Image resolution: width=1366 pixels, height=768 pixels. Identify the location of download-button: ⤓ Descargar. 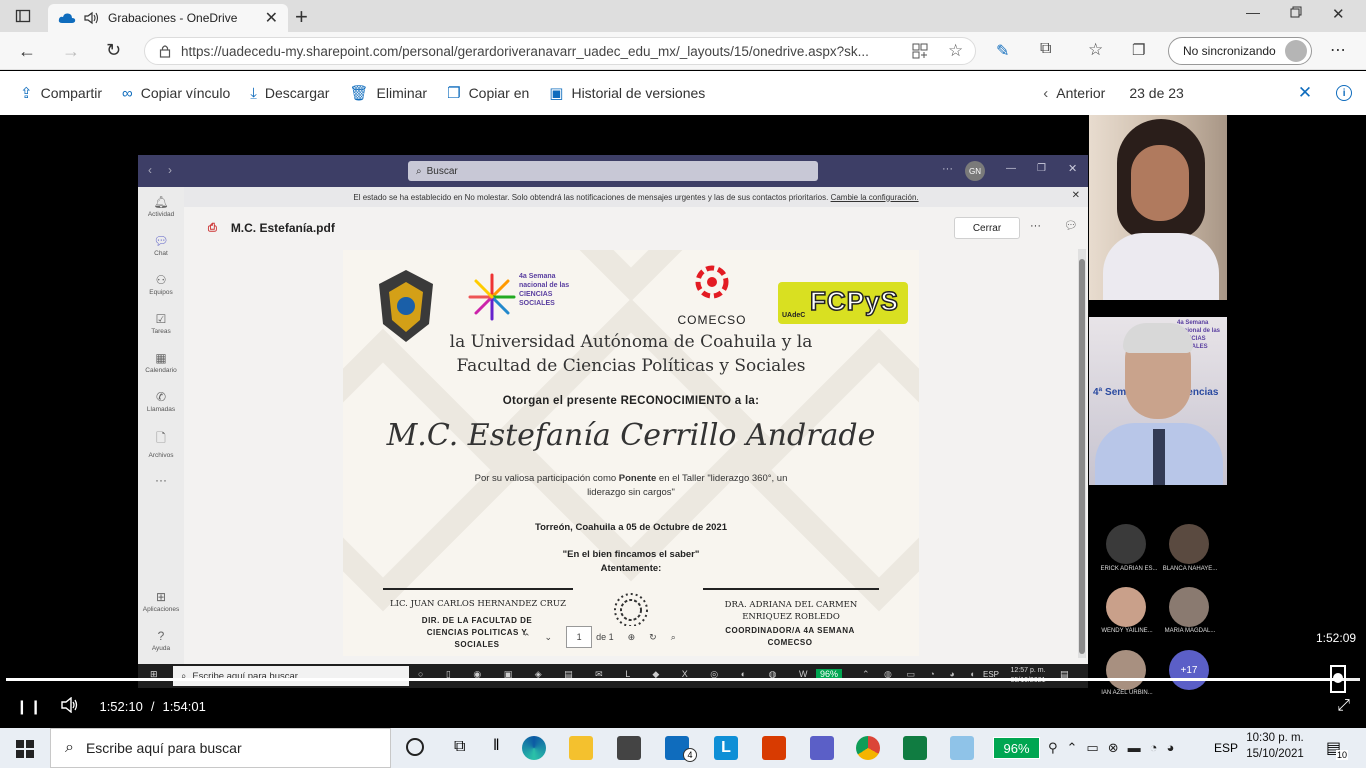
(289, 93).